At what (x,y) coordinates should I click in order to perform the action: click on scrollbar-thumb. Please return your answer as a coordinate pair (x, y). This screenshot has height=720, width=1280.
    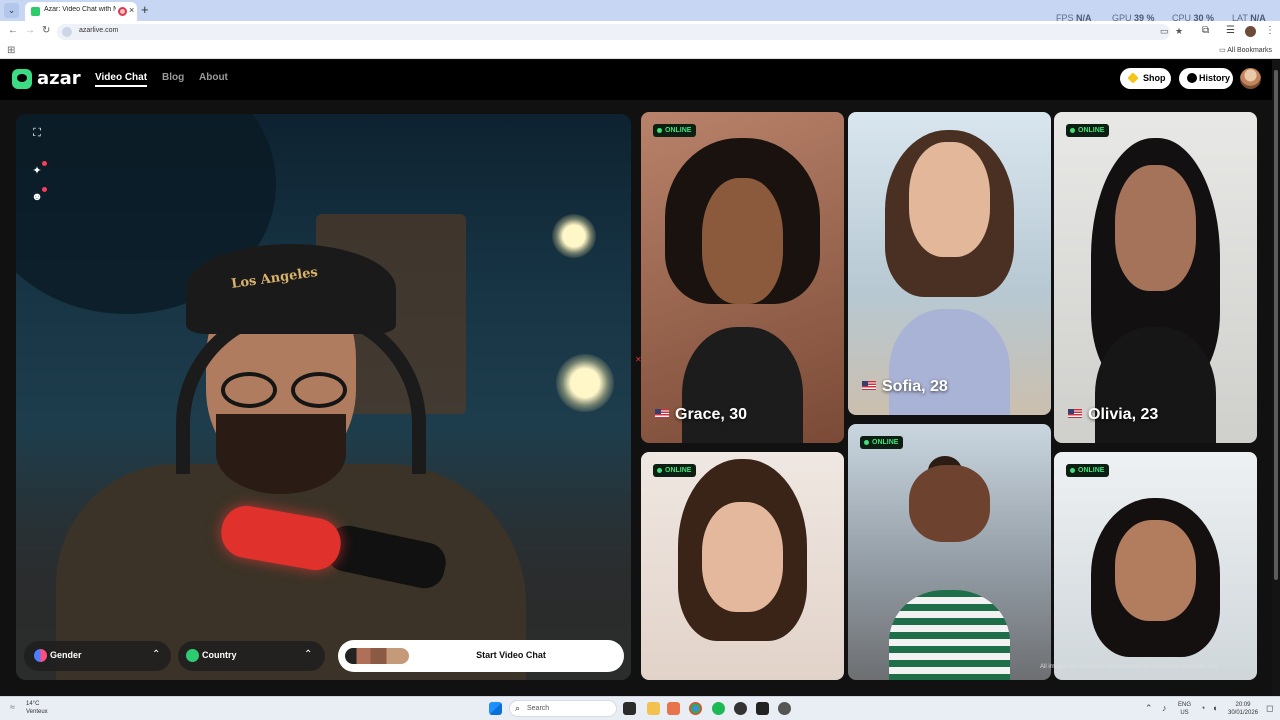
    Looking at the image, I should click on (1276, 325).